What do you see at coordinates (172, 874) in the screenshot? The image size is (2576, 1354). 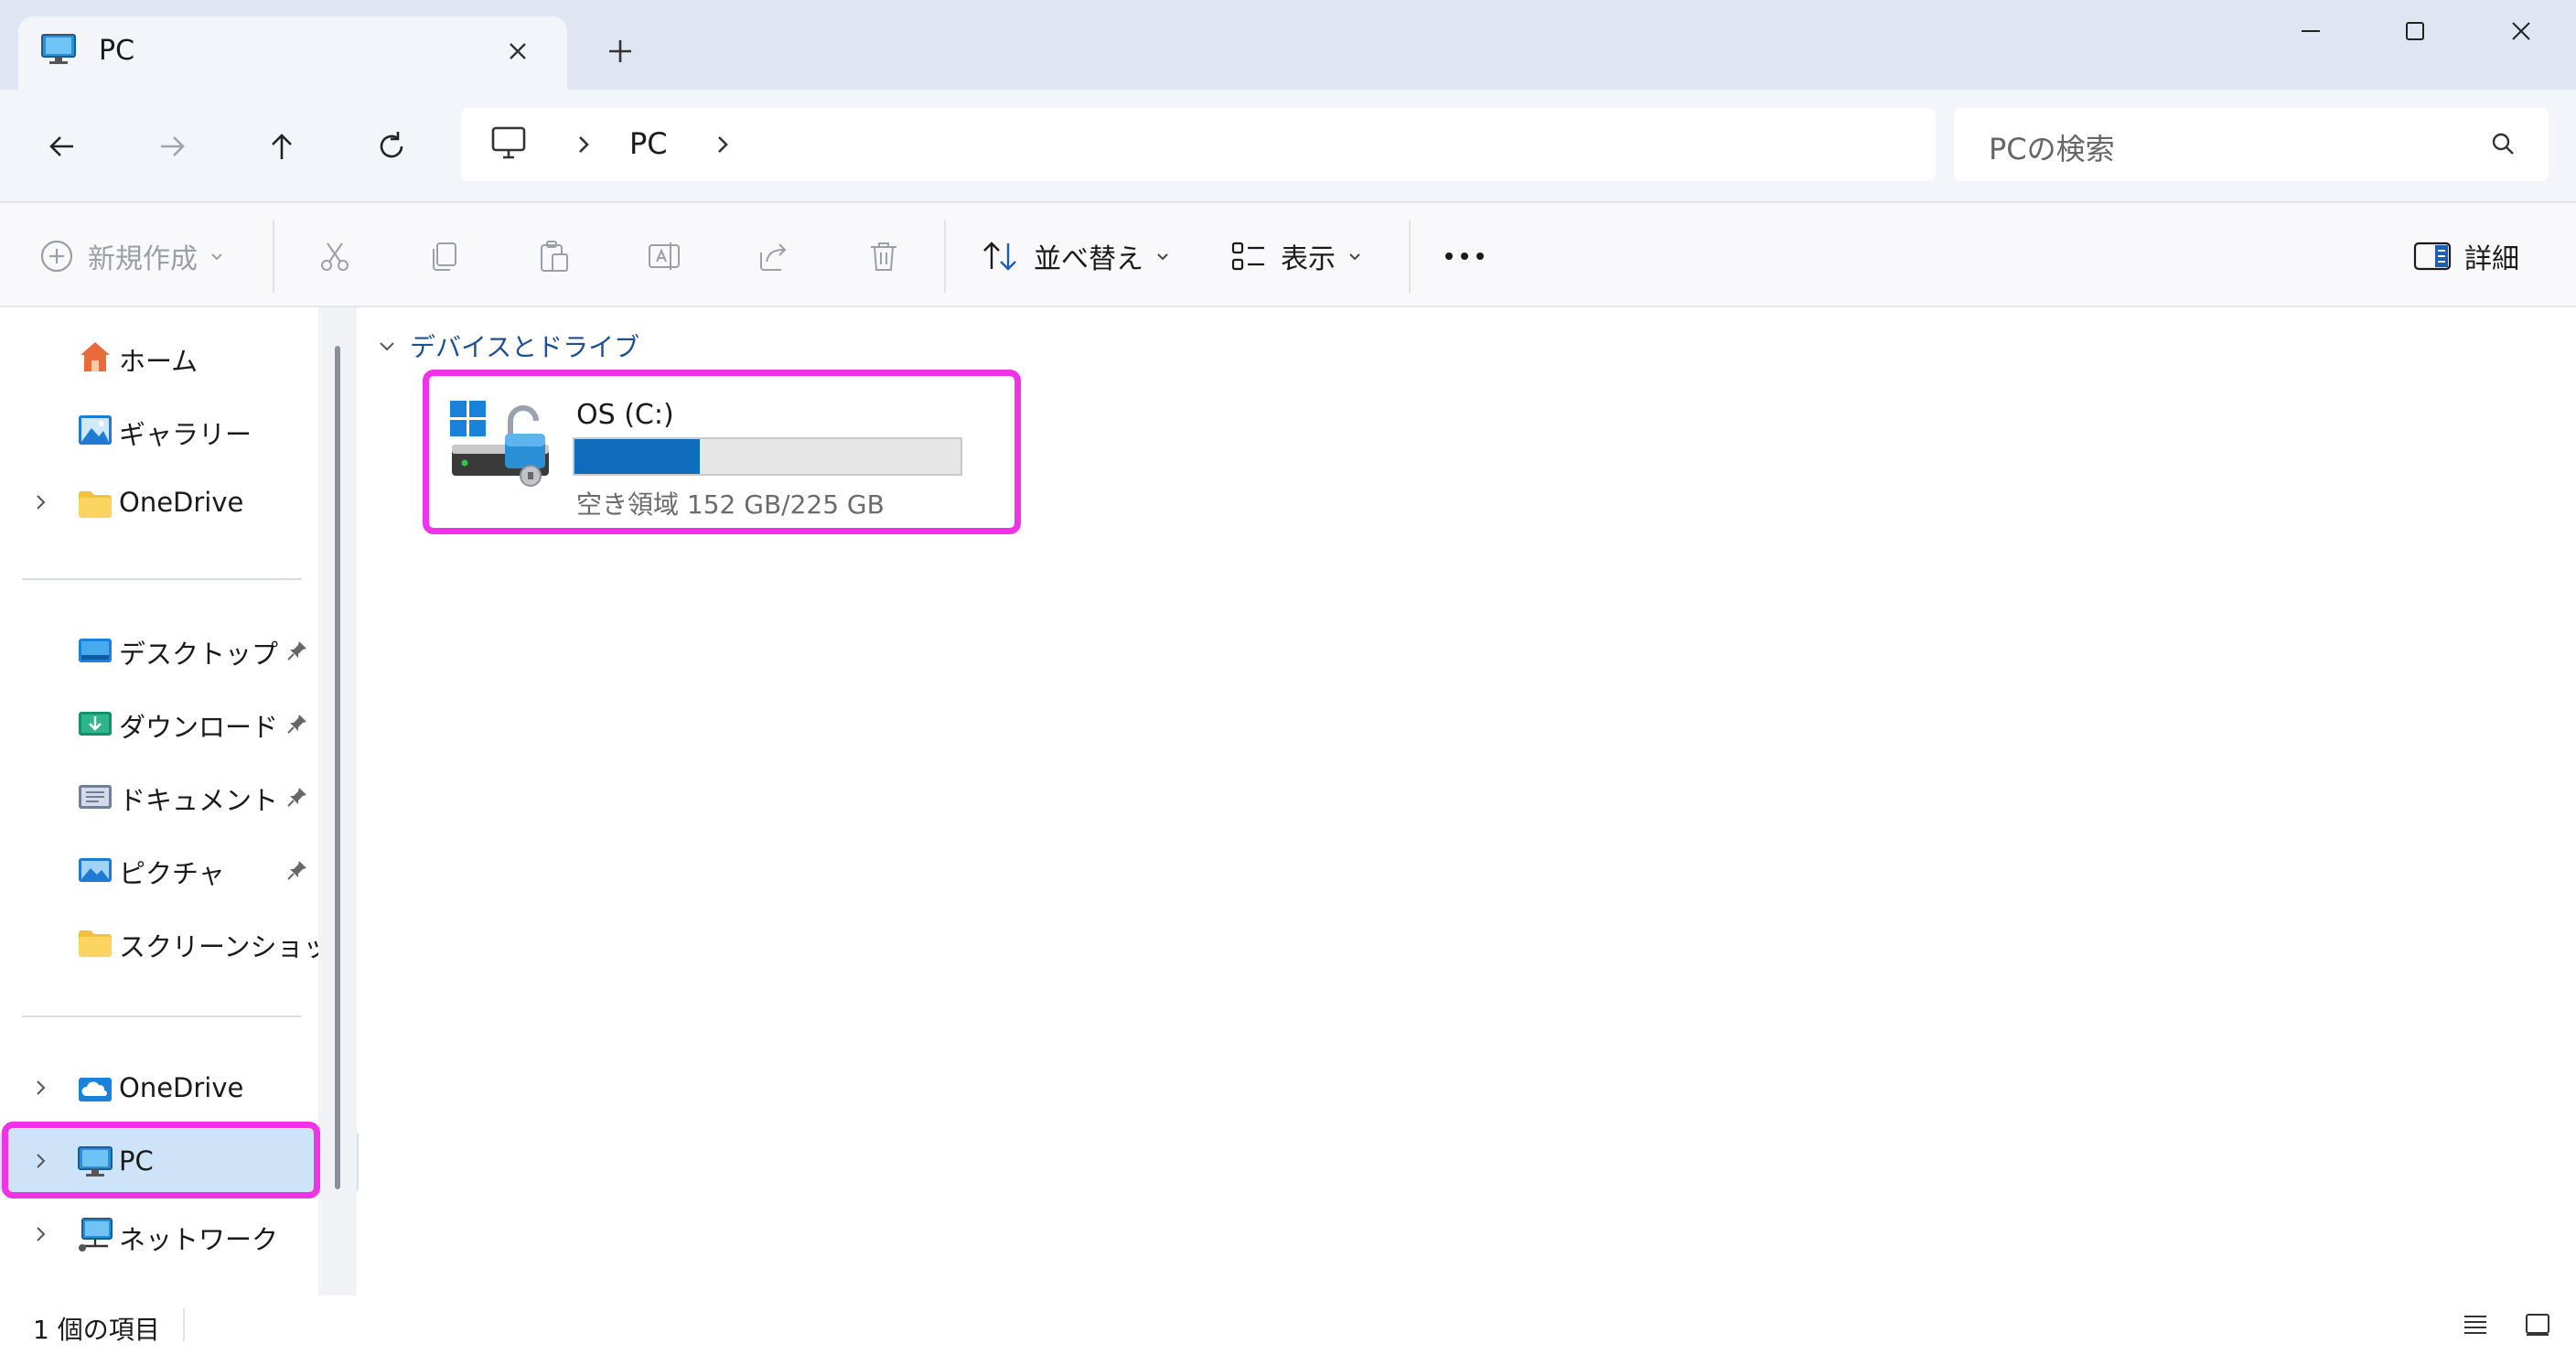 I see `sidebar-item-label: ピクチャ` at bounding box center [172, 874].